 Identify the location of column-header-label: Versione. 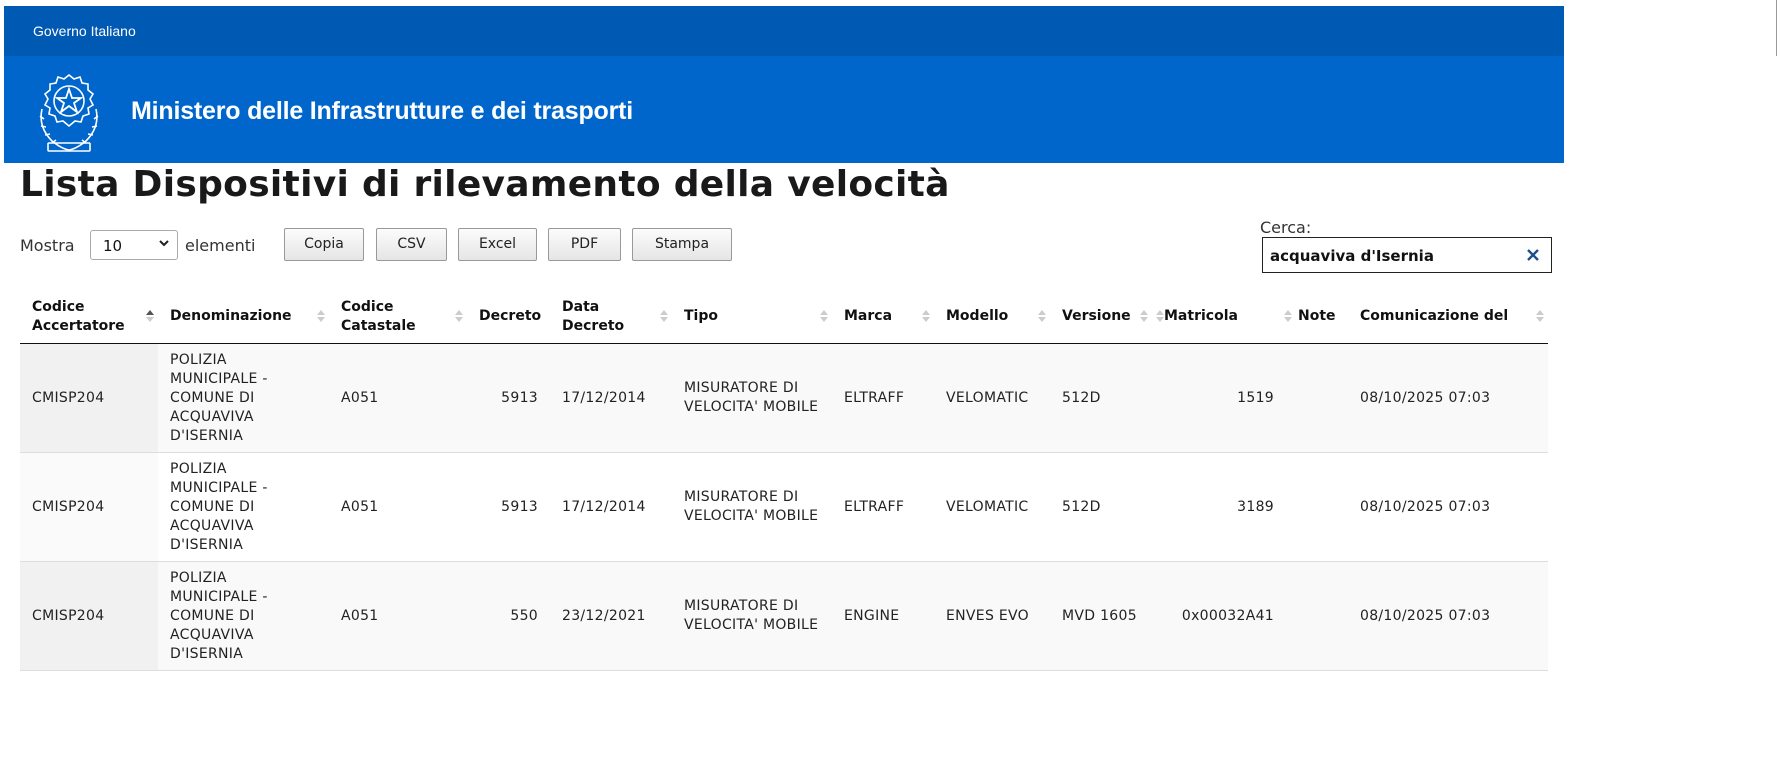
(1096, 316).